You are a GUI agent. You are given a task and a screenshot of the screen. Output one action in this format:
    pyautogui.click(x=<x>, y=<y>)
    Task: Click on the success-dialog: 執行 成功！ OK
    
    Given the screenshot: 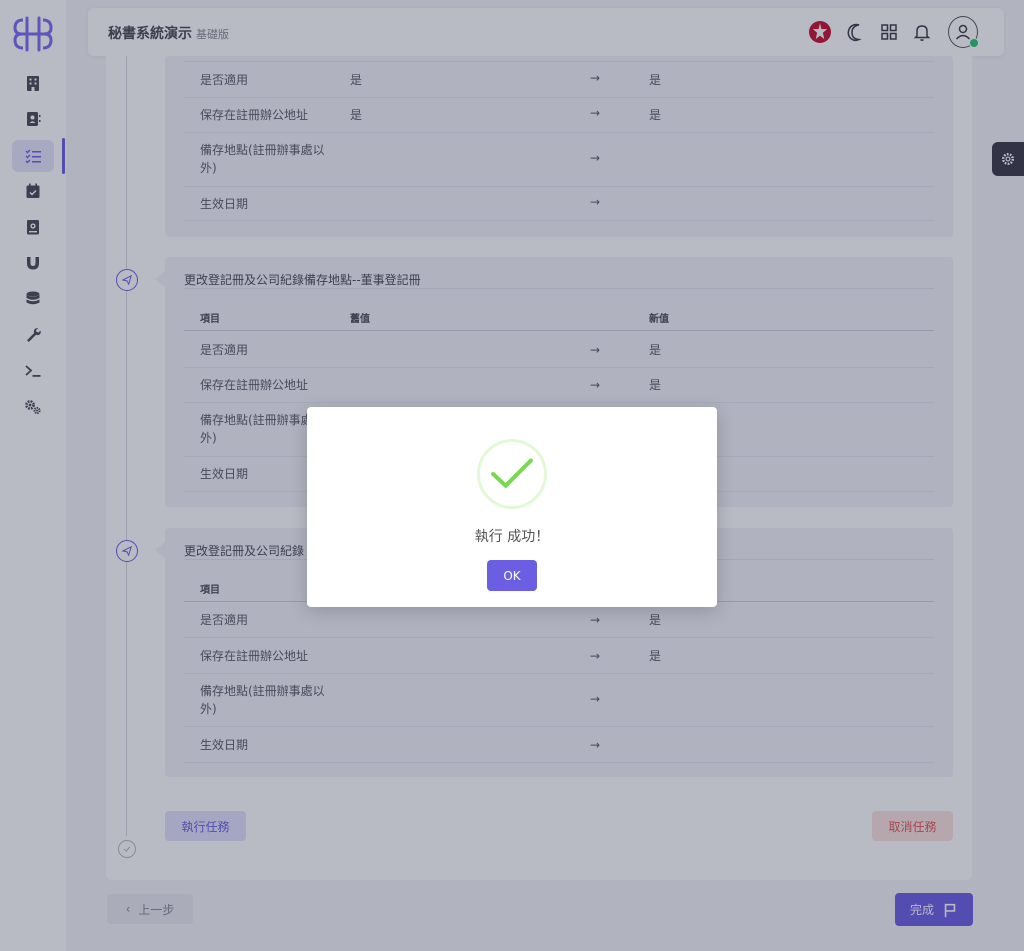 What is the action you would take?
    pyautogui.click(x=512, y=507)
    